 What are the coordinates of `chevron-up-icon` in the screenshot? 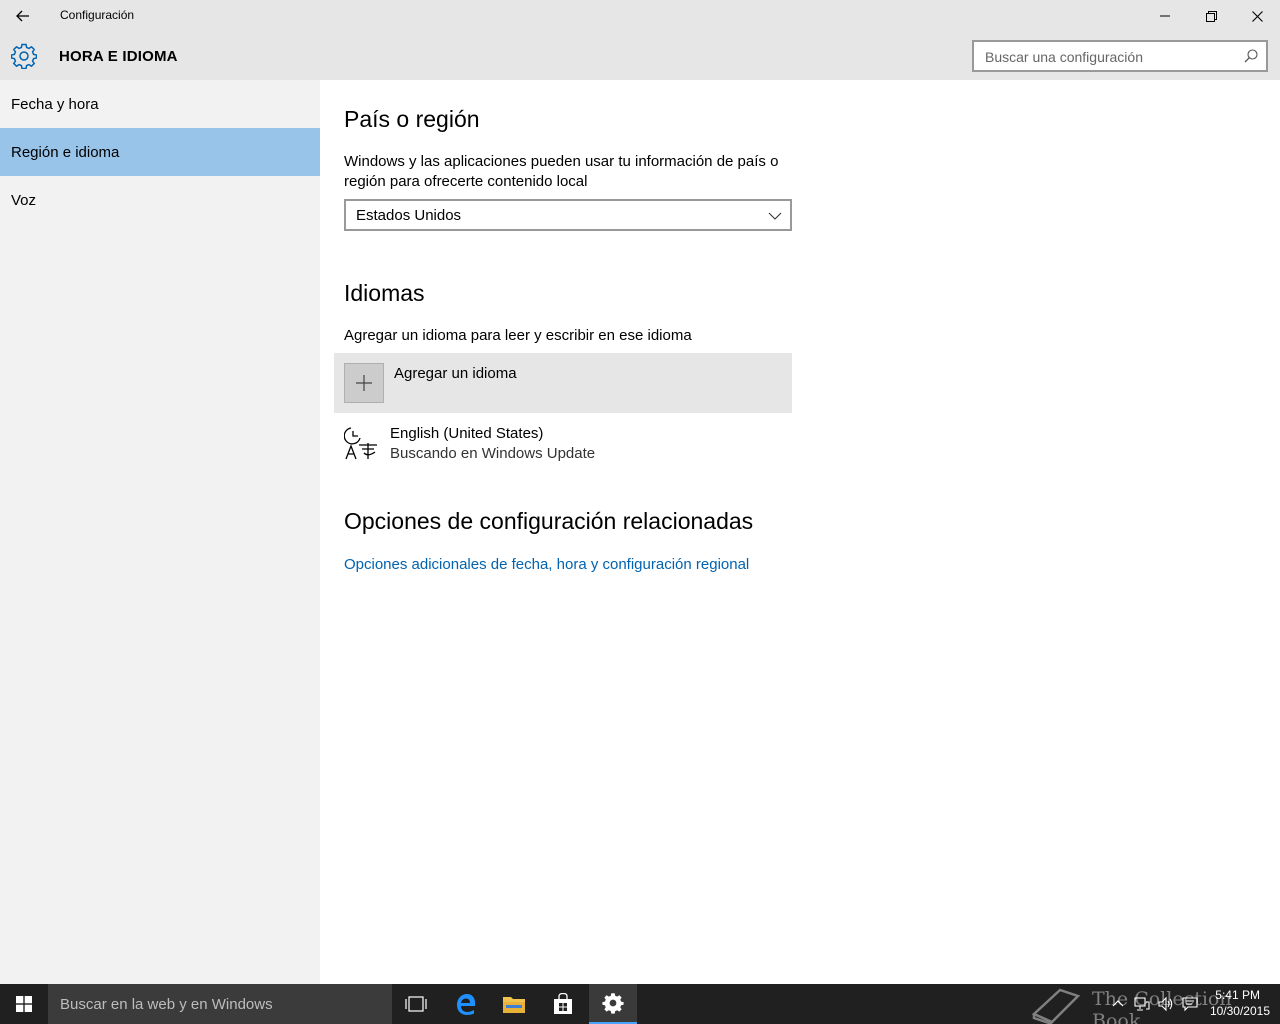 It's located at (1118, 1004).